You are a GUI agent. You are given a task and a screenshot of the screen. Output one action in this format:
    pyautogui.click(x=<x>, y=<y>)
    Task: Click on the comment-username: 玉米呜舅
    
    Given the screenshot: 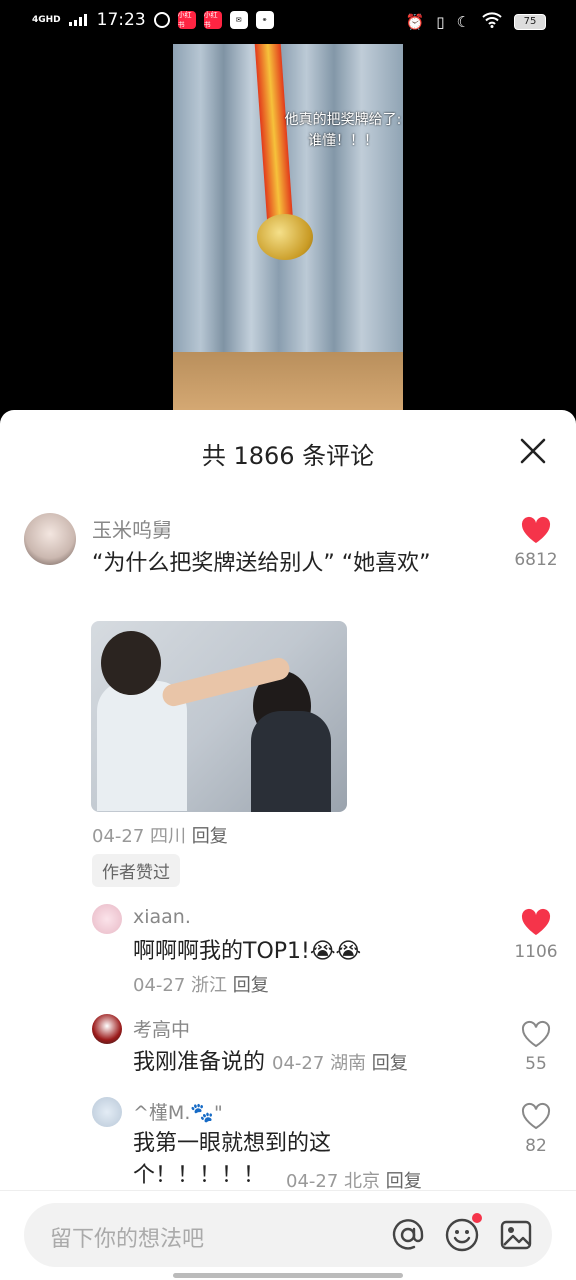 What is the action you would take?
    pyautogui.click(x=132, y=528)
    